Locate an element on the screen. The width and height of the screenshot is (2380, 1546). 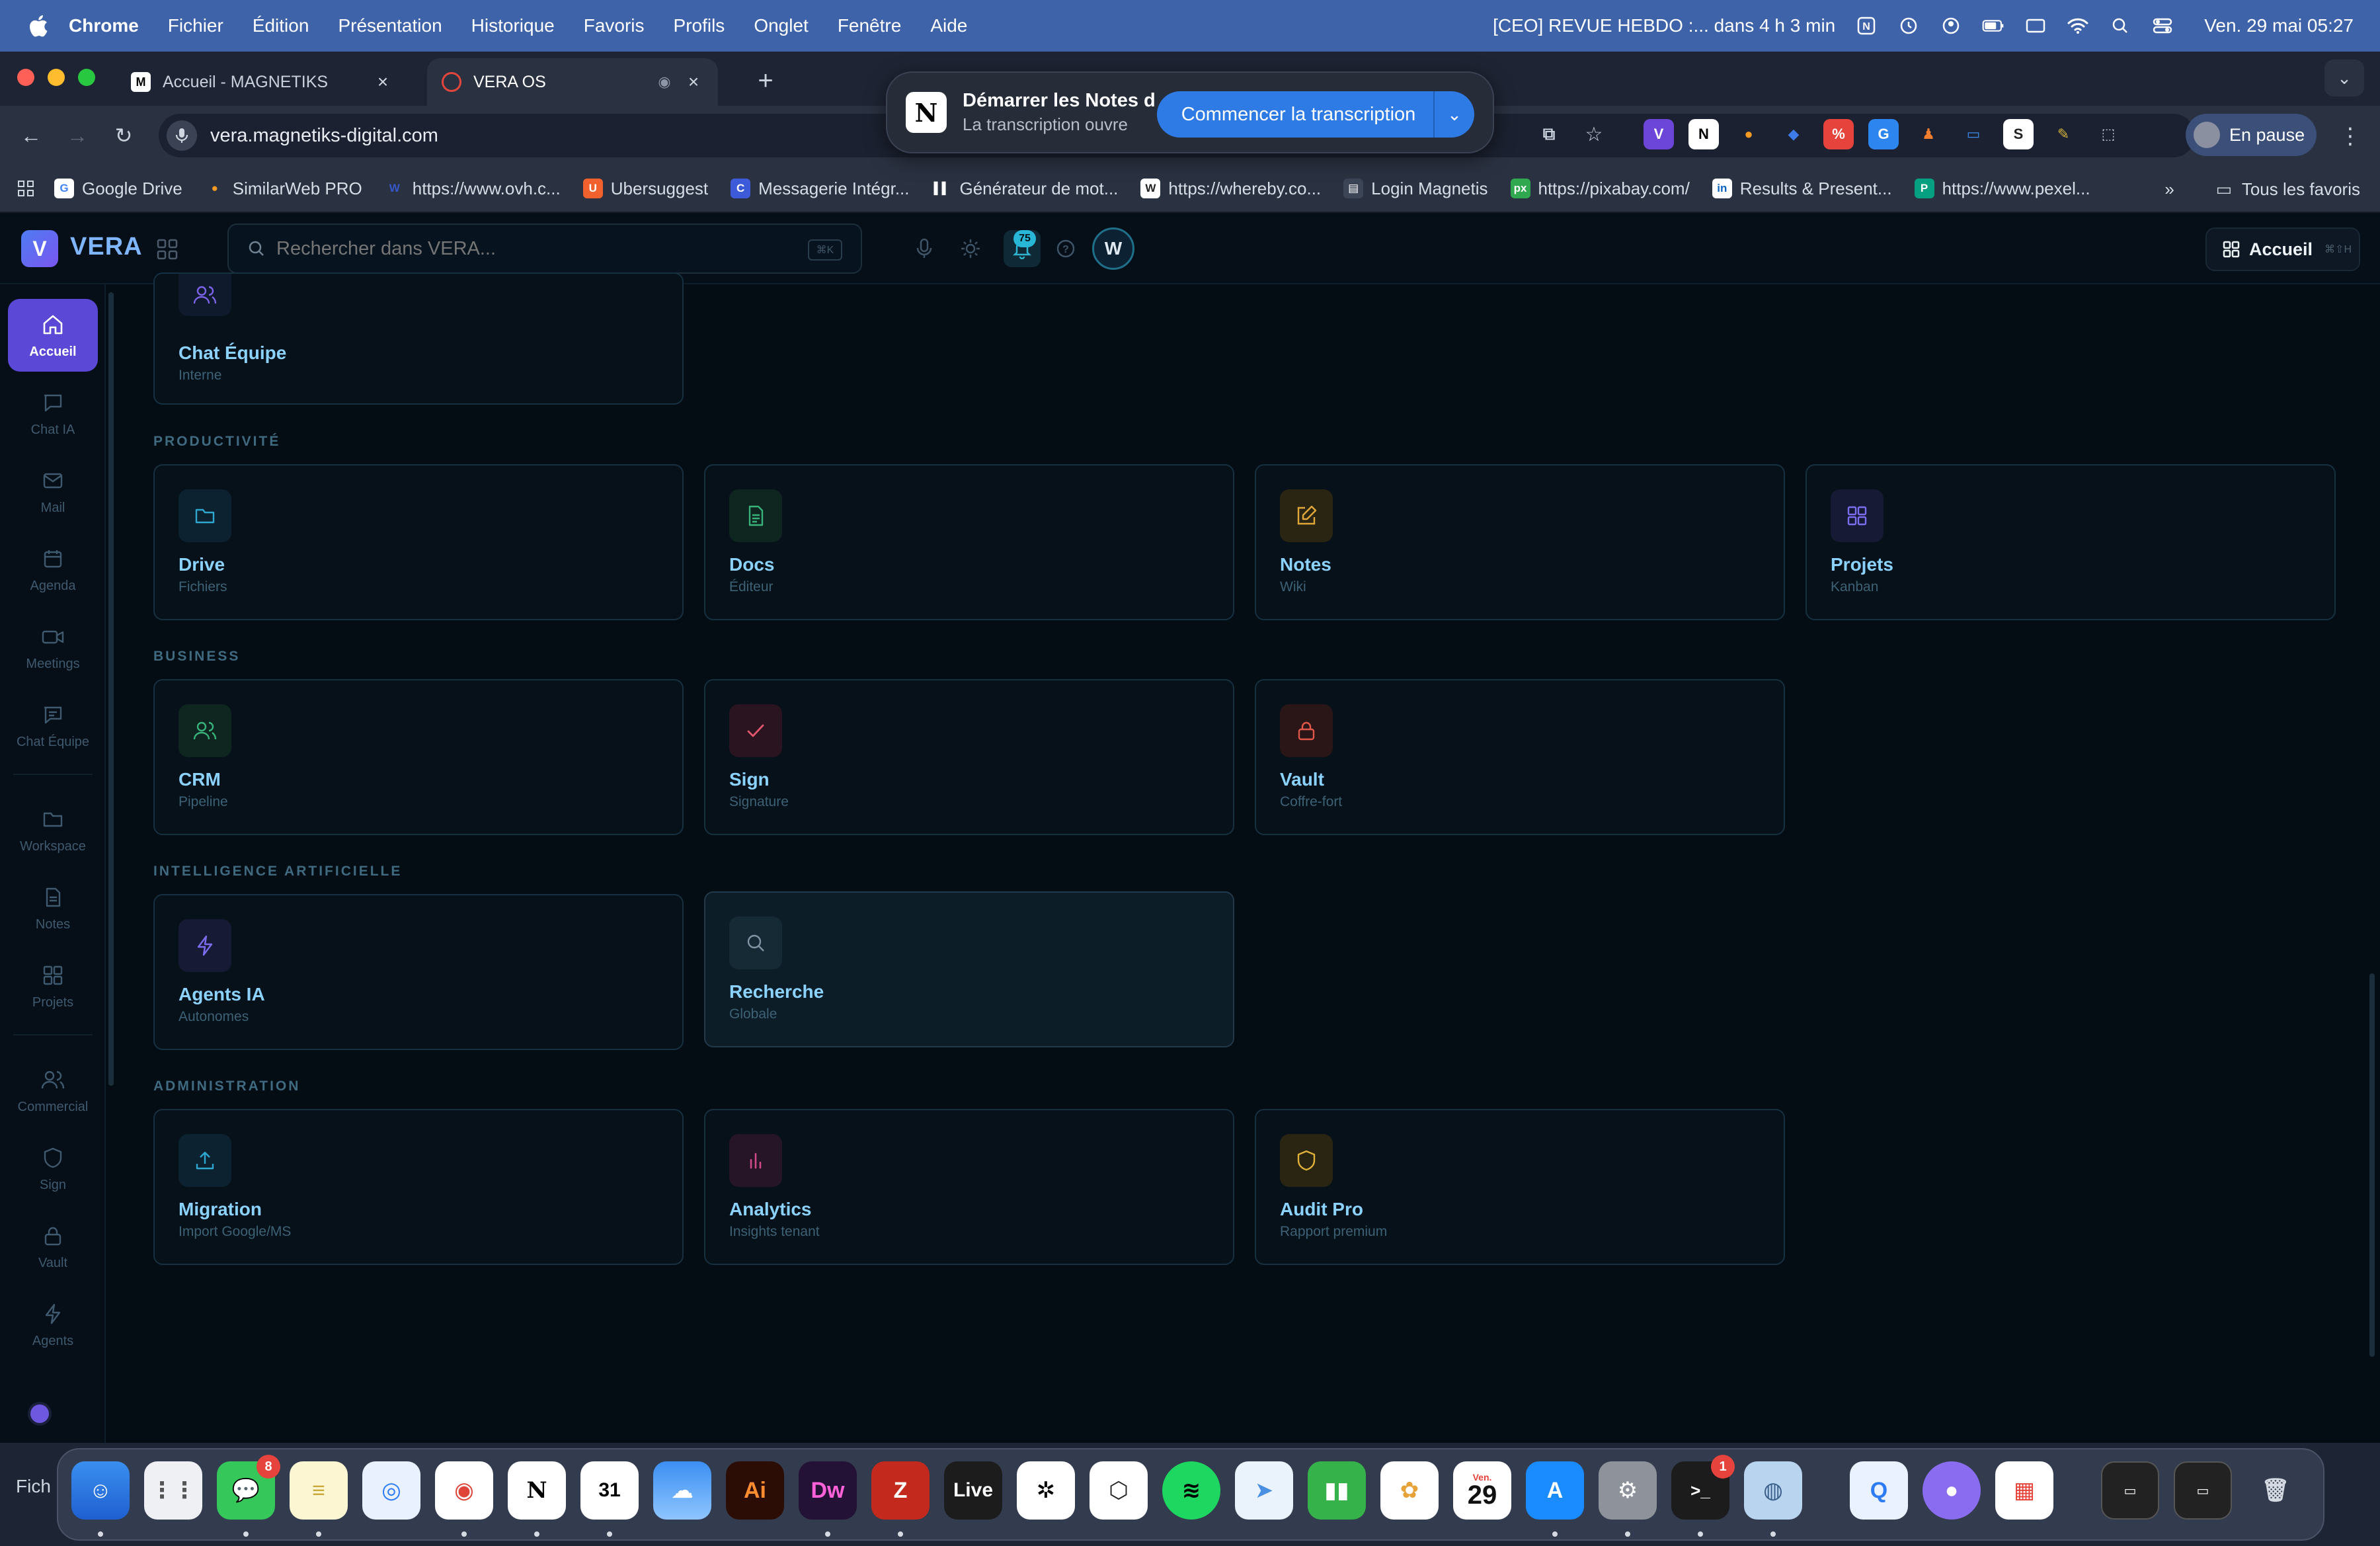
extensions-puzzle-icon: ⬚ is located at coordinates (2108, 134).